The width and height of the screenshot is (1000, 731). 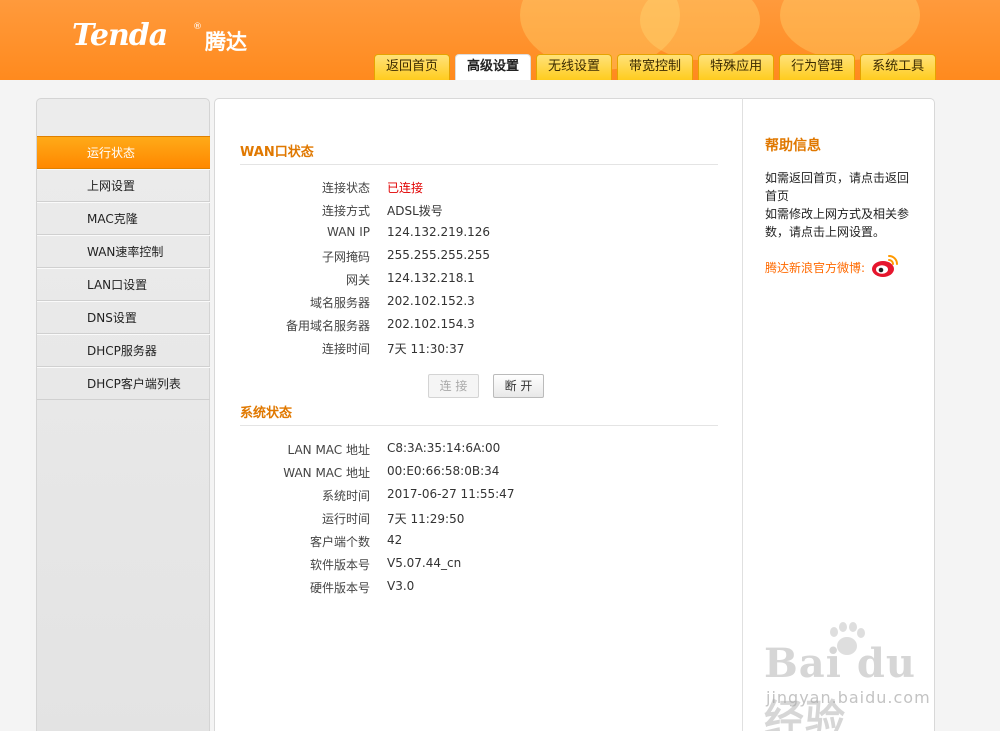 What do you see at coordinates (444, 448) in the screenshot?
I see `row-value: C8:3A:35:14:6A:00` at bounding box center [444, 448].